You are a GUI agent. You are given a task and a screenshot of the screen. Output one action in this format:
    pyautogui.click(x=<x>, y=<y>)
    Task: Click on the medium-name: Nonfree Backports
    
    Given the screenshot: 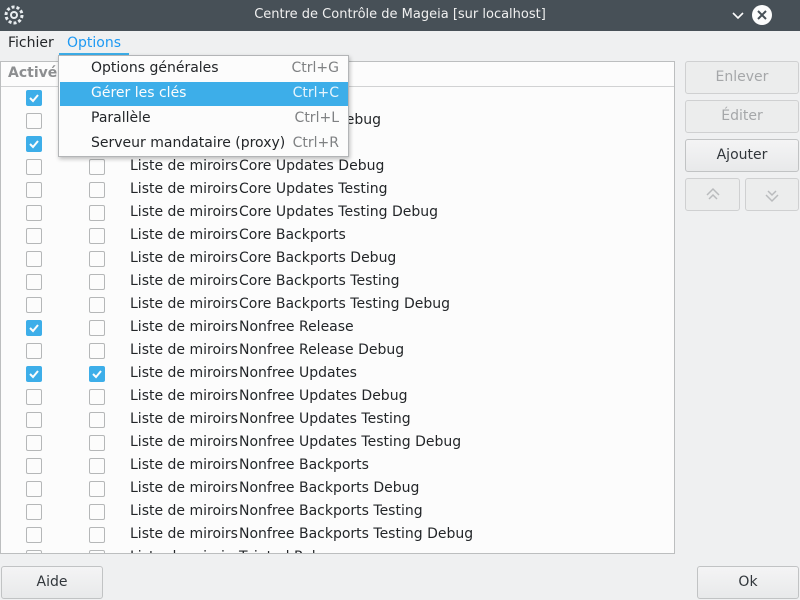 What is the action you would take?
    pyautogui.click(x=304, y=465)
    